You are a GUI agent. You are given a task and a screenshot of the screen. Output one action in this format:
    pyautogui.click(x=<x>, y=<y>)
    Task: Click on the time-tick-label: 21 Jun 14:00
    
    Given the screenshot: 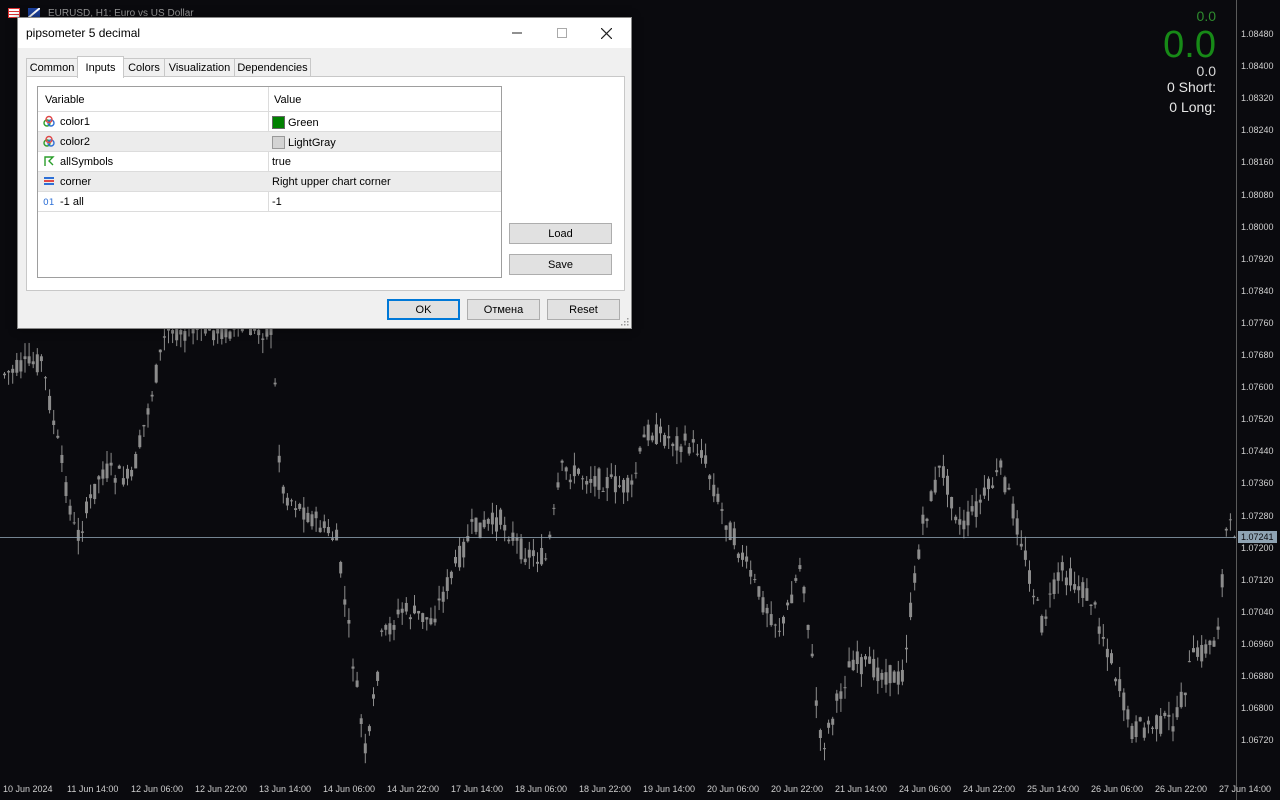 What is the action you would take?
    pyautogui.click(x=861, y=789)
    